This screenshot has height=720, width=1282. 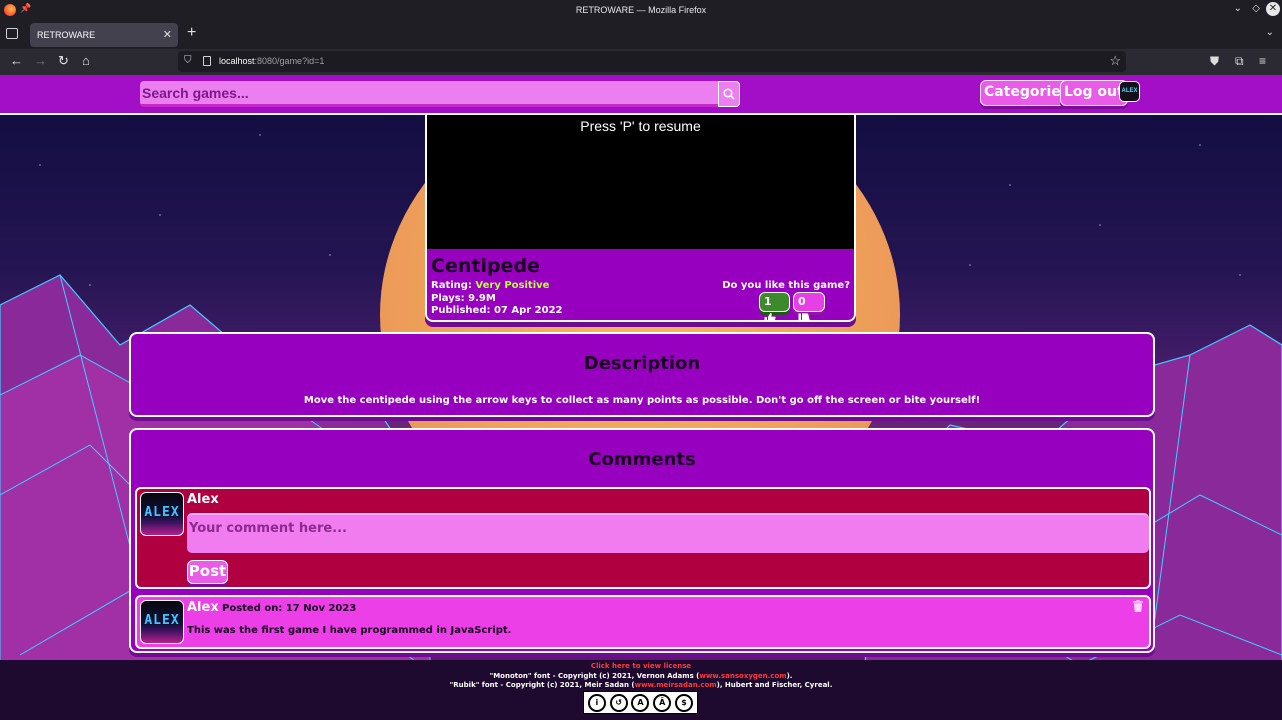 I want to click on tab-close-icon: ✕, so click(x=167, y=34).